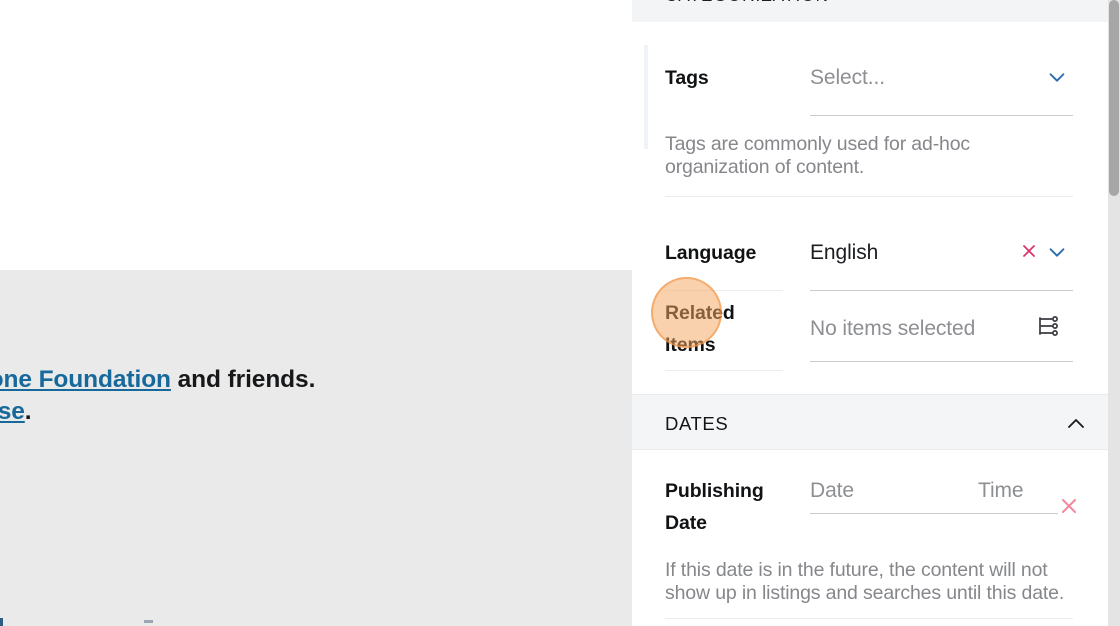  Describe the element at coordinates (724, 370) in the screenshot. I see `related-items-label-divider` at that location.